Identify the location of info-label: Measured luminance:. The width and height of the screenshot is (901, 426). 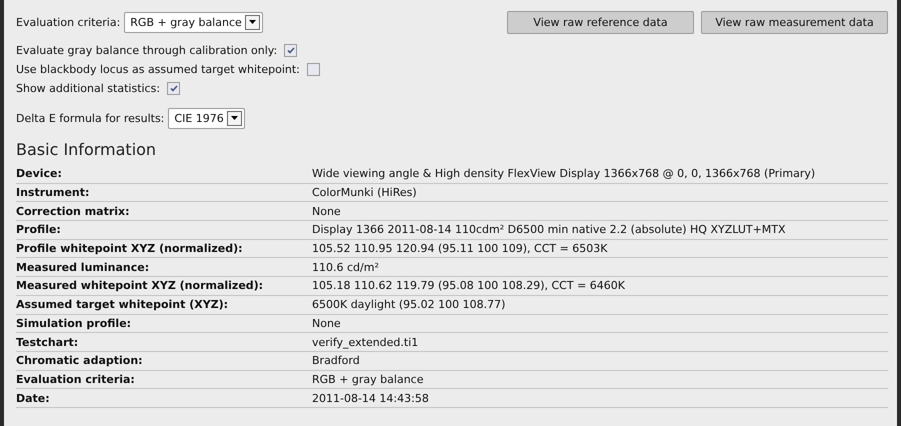
(83, 267).